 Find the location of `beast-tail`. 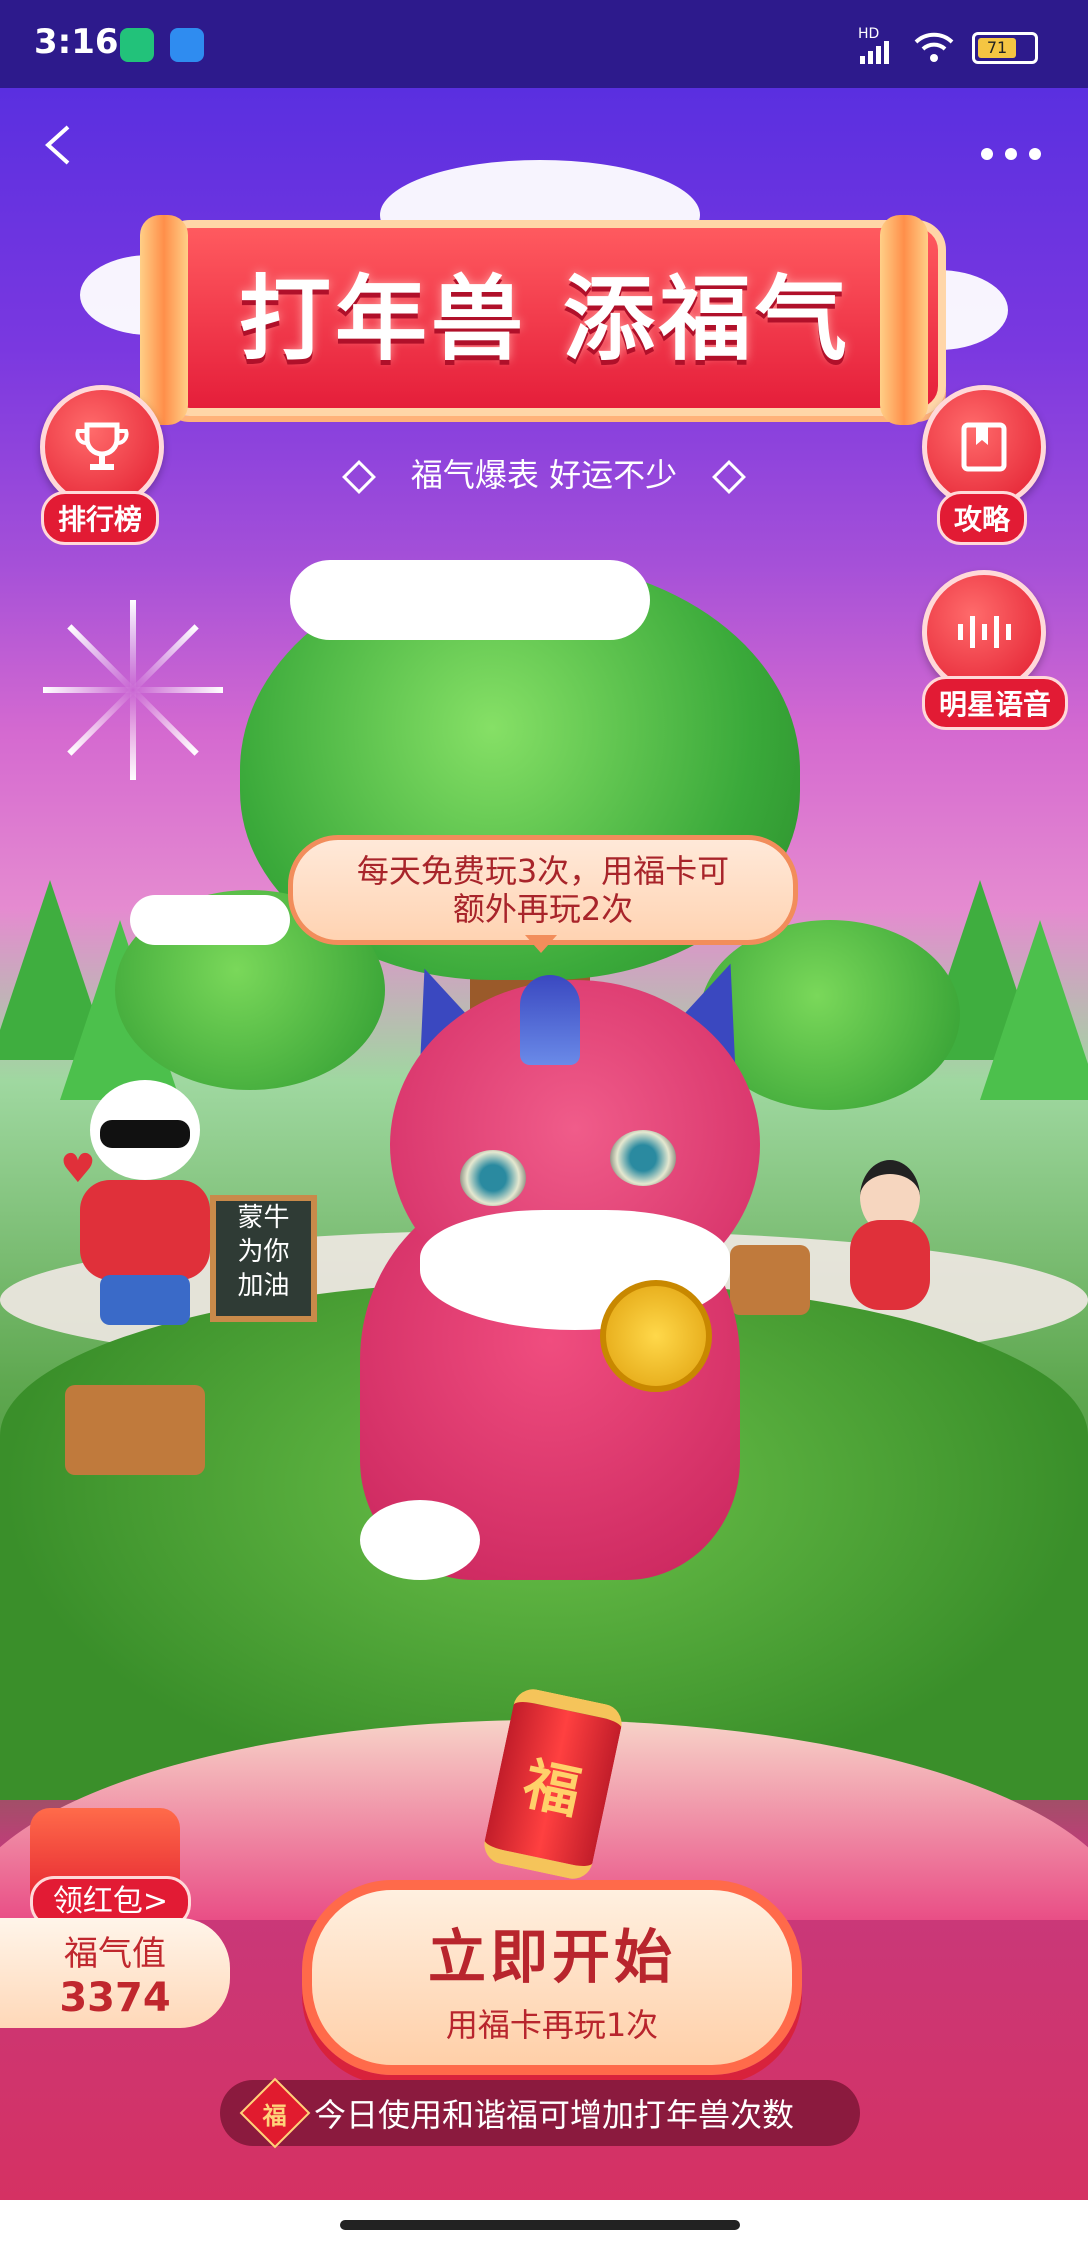

beast-tail is located at coordinates (420, 1540).